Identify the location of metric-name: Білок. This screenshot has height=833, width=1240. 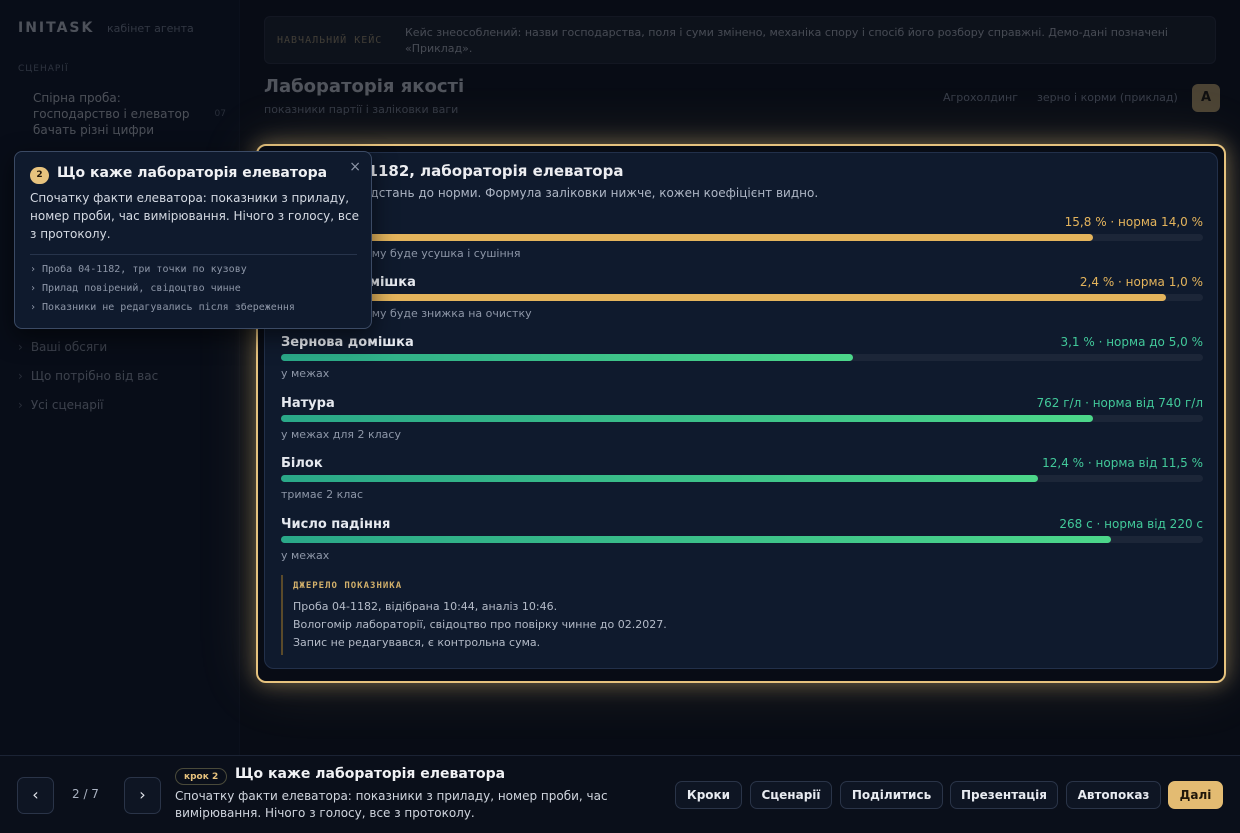
(302, 463).